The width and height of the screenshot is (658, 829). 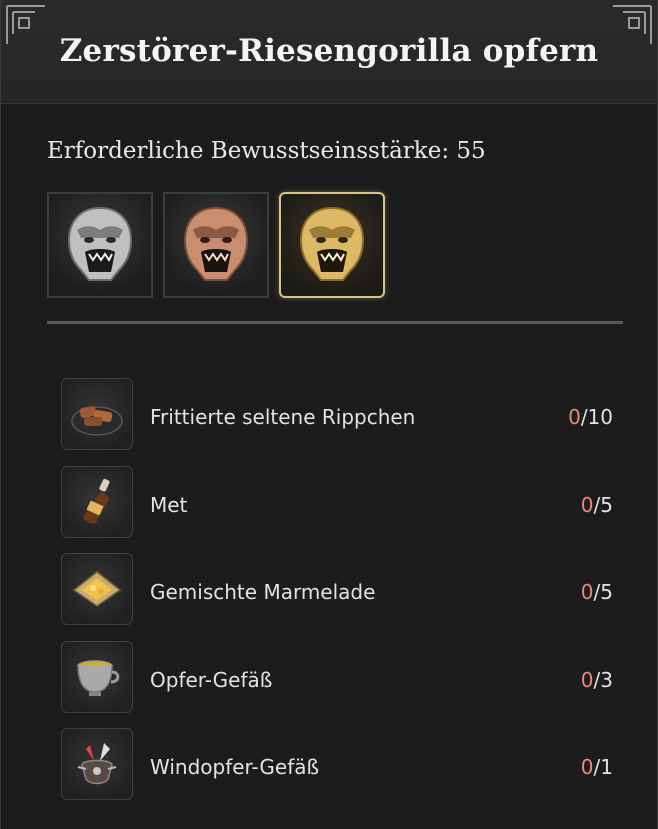 I want to click on item-count: 0/10, so click(x=590, y=417).